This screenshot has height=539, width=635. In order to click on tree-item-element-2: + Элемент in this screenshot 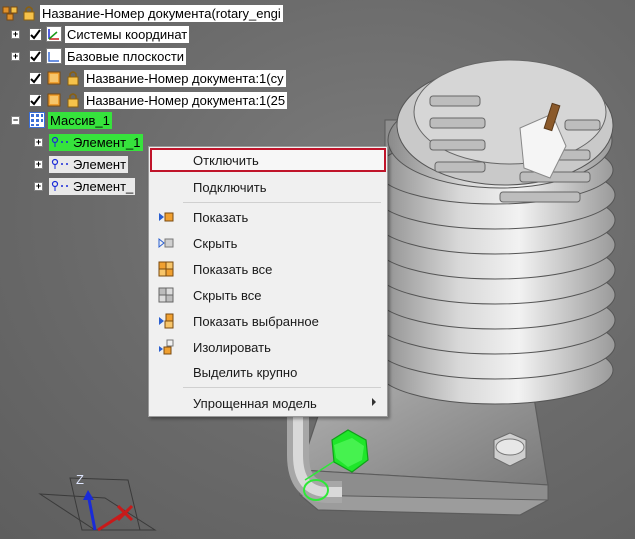, I will do `click(81, 164)`.